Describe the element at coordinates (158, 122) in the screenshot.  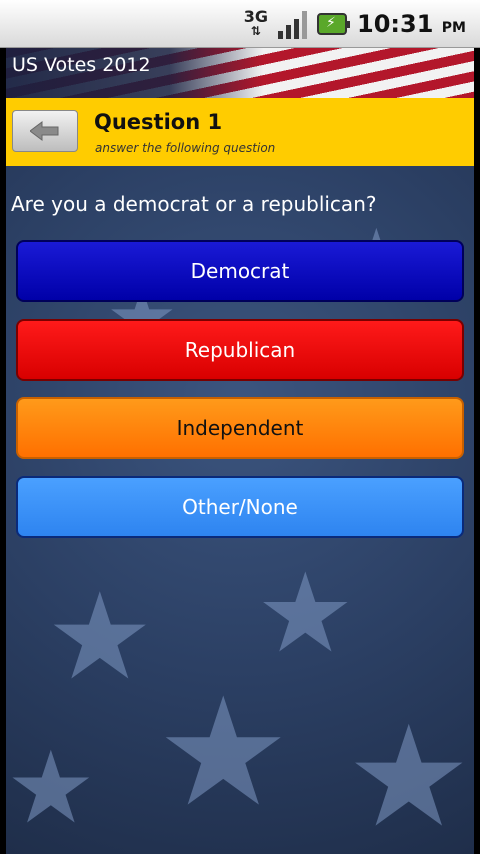
I see `question-title: Question 1` at that location.